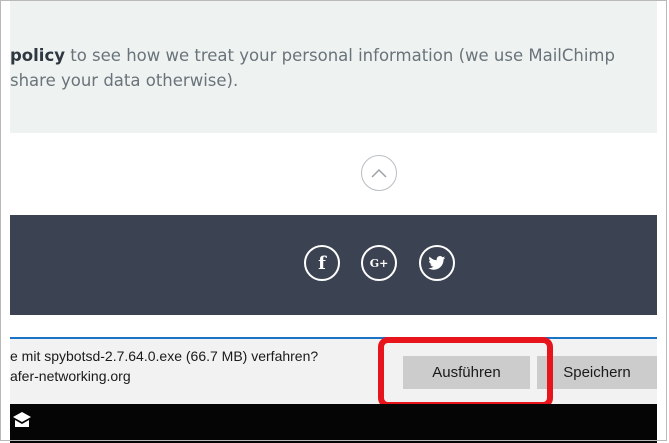 The image size is (669, 443). What do you see at coordinates (70, 376) in the screenshot?
I see `download-source: afer-networking.org` at bounding box center [70, 376].